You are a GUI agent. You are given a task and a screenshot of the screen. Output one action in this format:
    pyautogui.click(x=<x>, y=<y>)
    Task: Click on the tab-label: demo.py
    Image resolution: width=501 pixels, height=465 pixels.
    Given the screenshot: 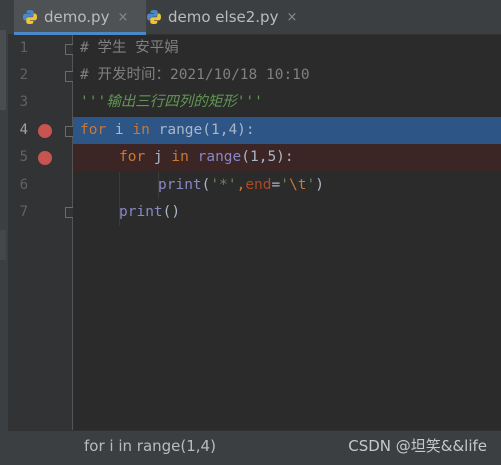 What is the action you would take?
    pyautogui.click(x=77, y=17)
    